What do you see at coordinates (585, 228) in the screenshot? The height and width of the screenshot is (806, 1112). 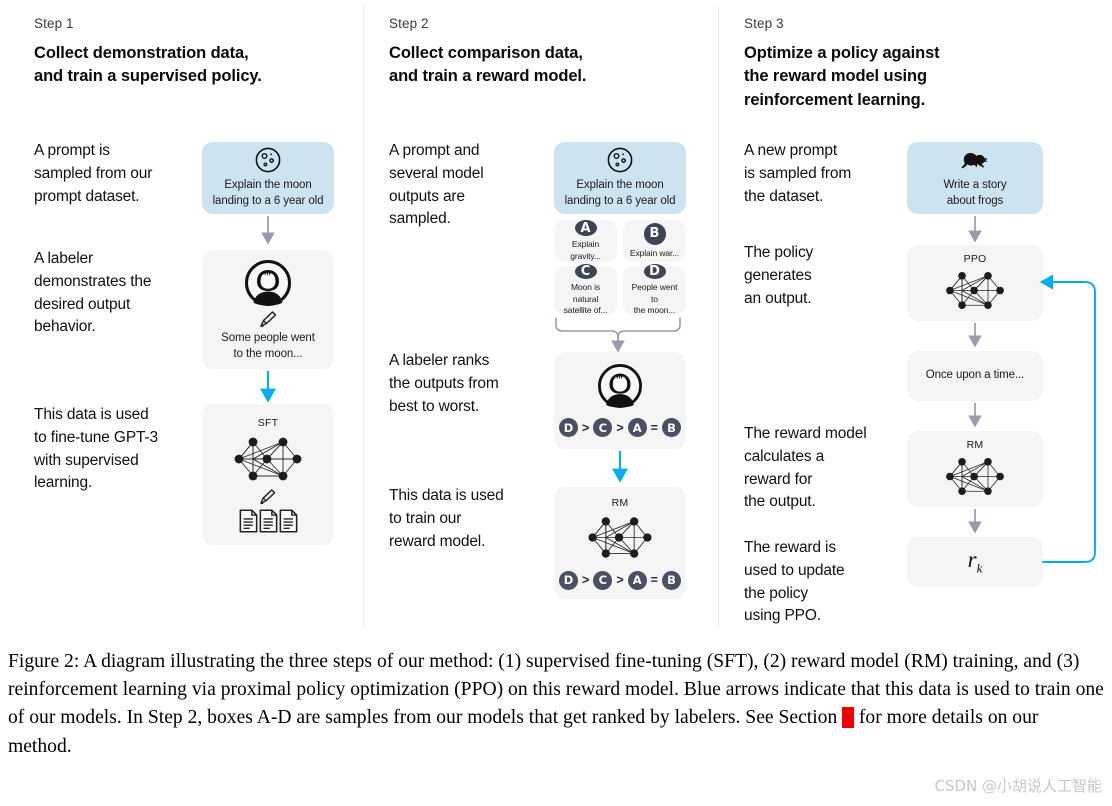 I see `option-badge-a: A` at bounding box center [585, 228].